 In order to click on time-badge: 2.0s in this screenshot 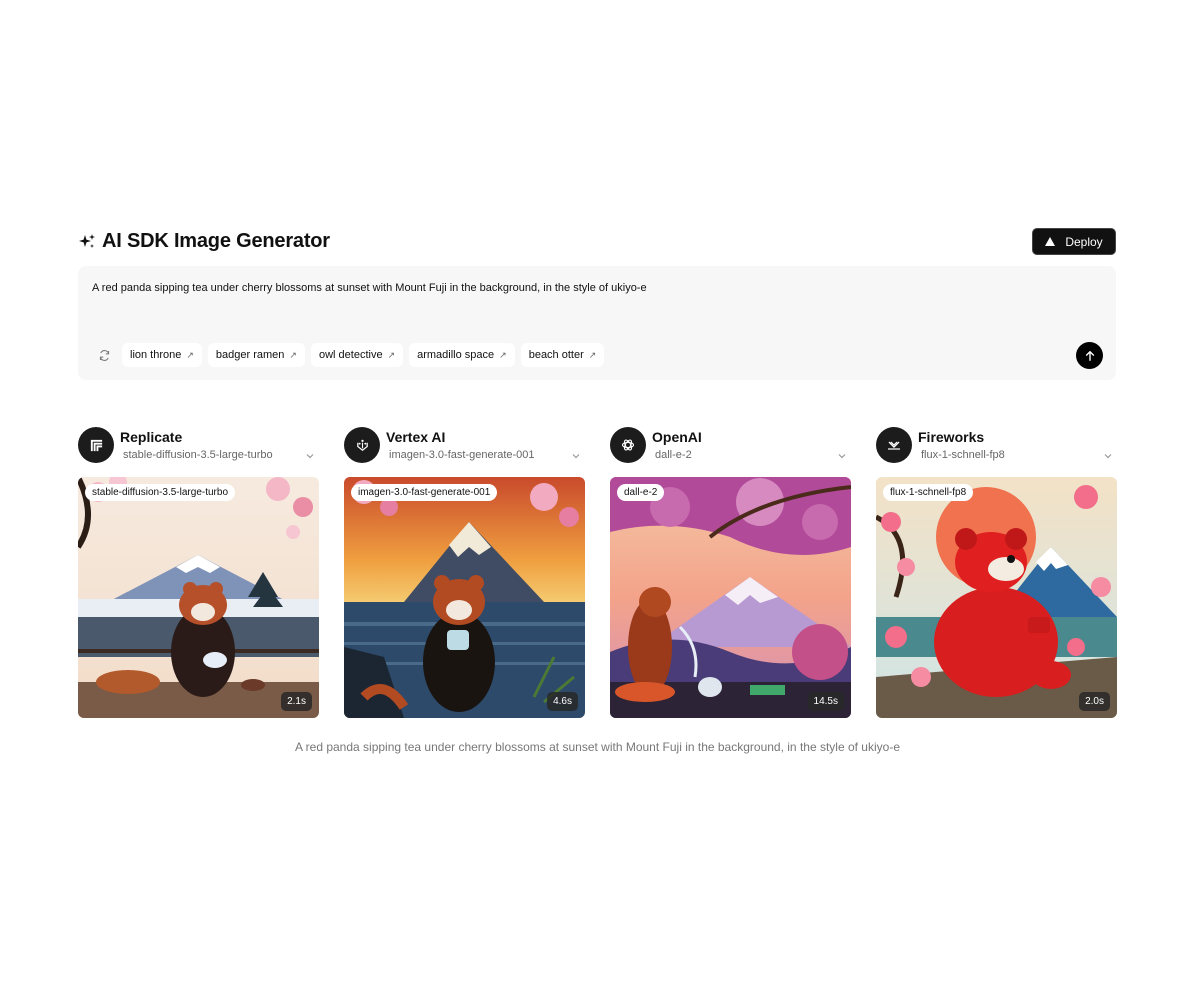, I will do `click(1094, 701)`.